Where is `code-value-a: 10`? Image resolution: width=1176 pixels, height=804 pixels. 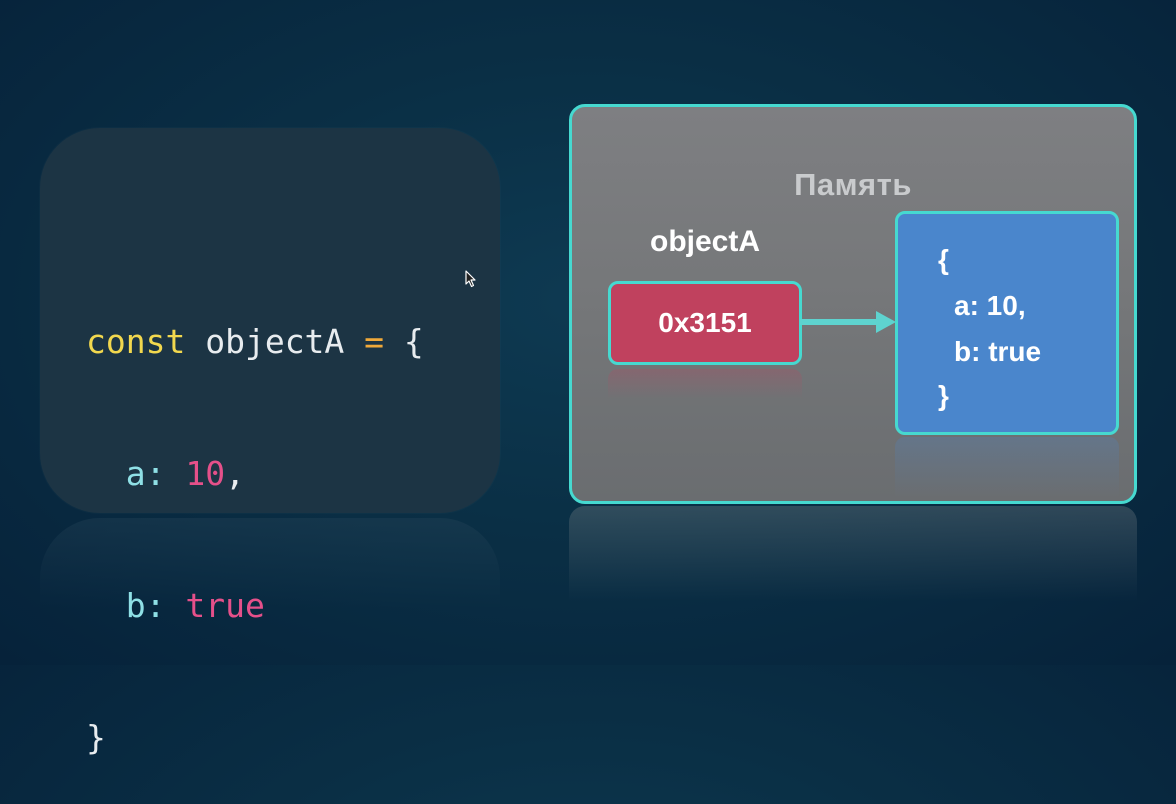
code-value-a: 10 is located at coordinates (205, 473).